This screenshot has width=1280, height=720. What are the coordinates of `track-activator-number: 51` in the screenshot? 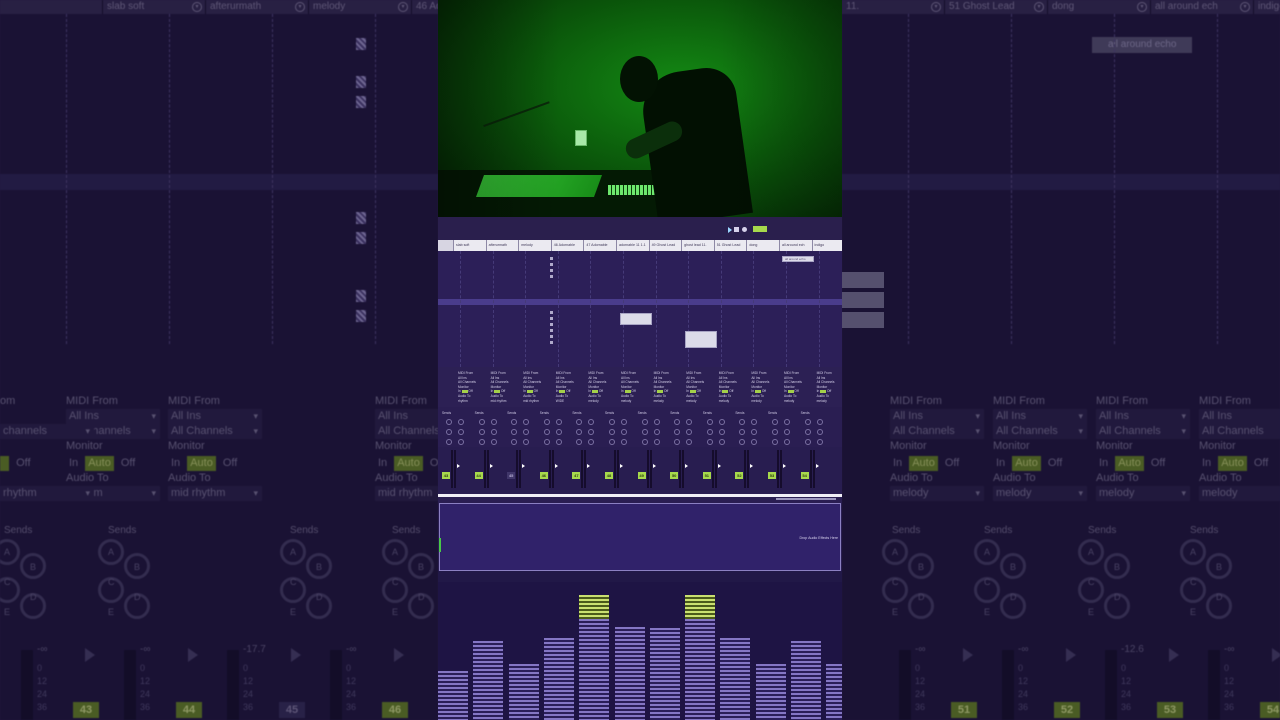 It's located at (964, 710).